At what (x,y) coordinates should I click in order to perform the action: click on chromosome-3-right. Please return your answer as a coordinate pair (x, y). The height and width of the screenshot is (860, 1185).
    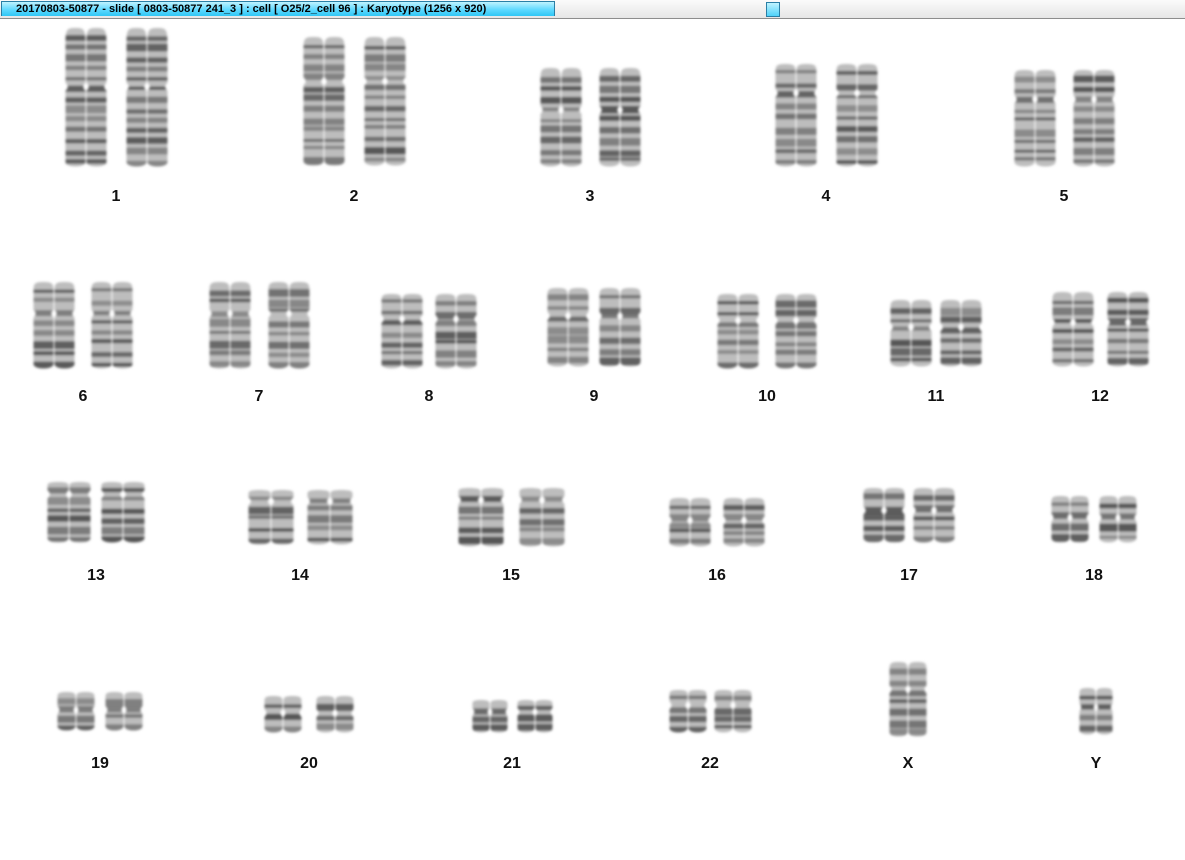
    Looking at the image, I should click on (620, 119).